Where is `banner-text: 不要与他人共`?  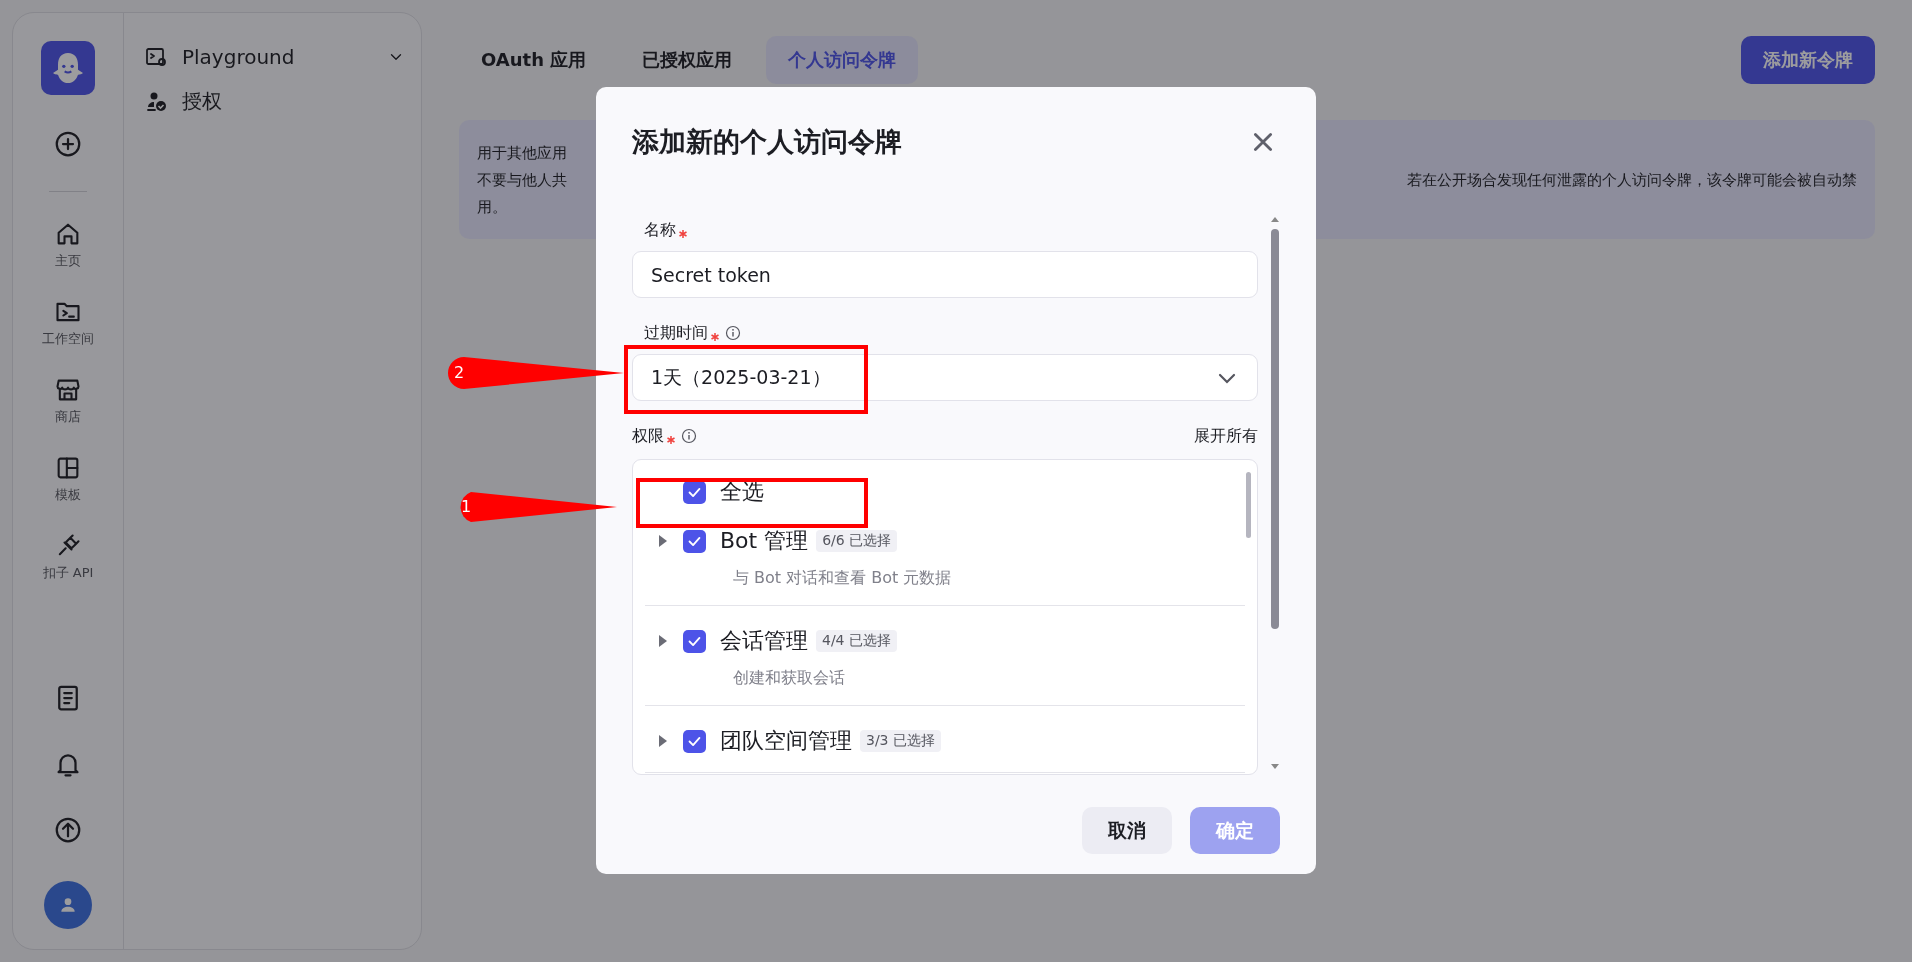
banner-text: 不要与他人共 is located at coordinates (522, 180).